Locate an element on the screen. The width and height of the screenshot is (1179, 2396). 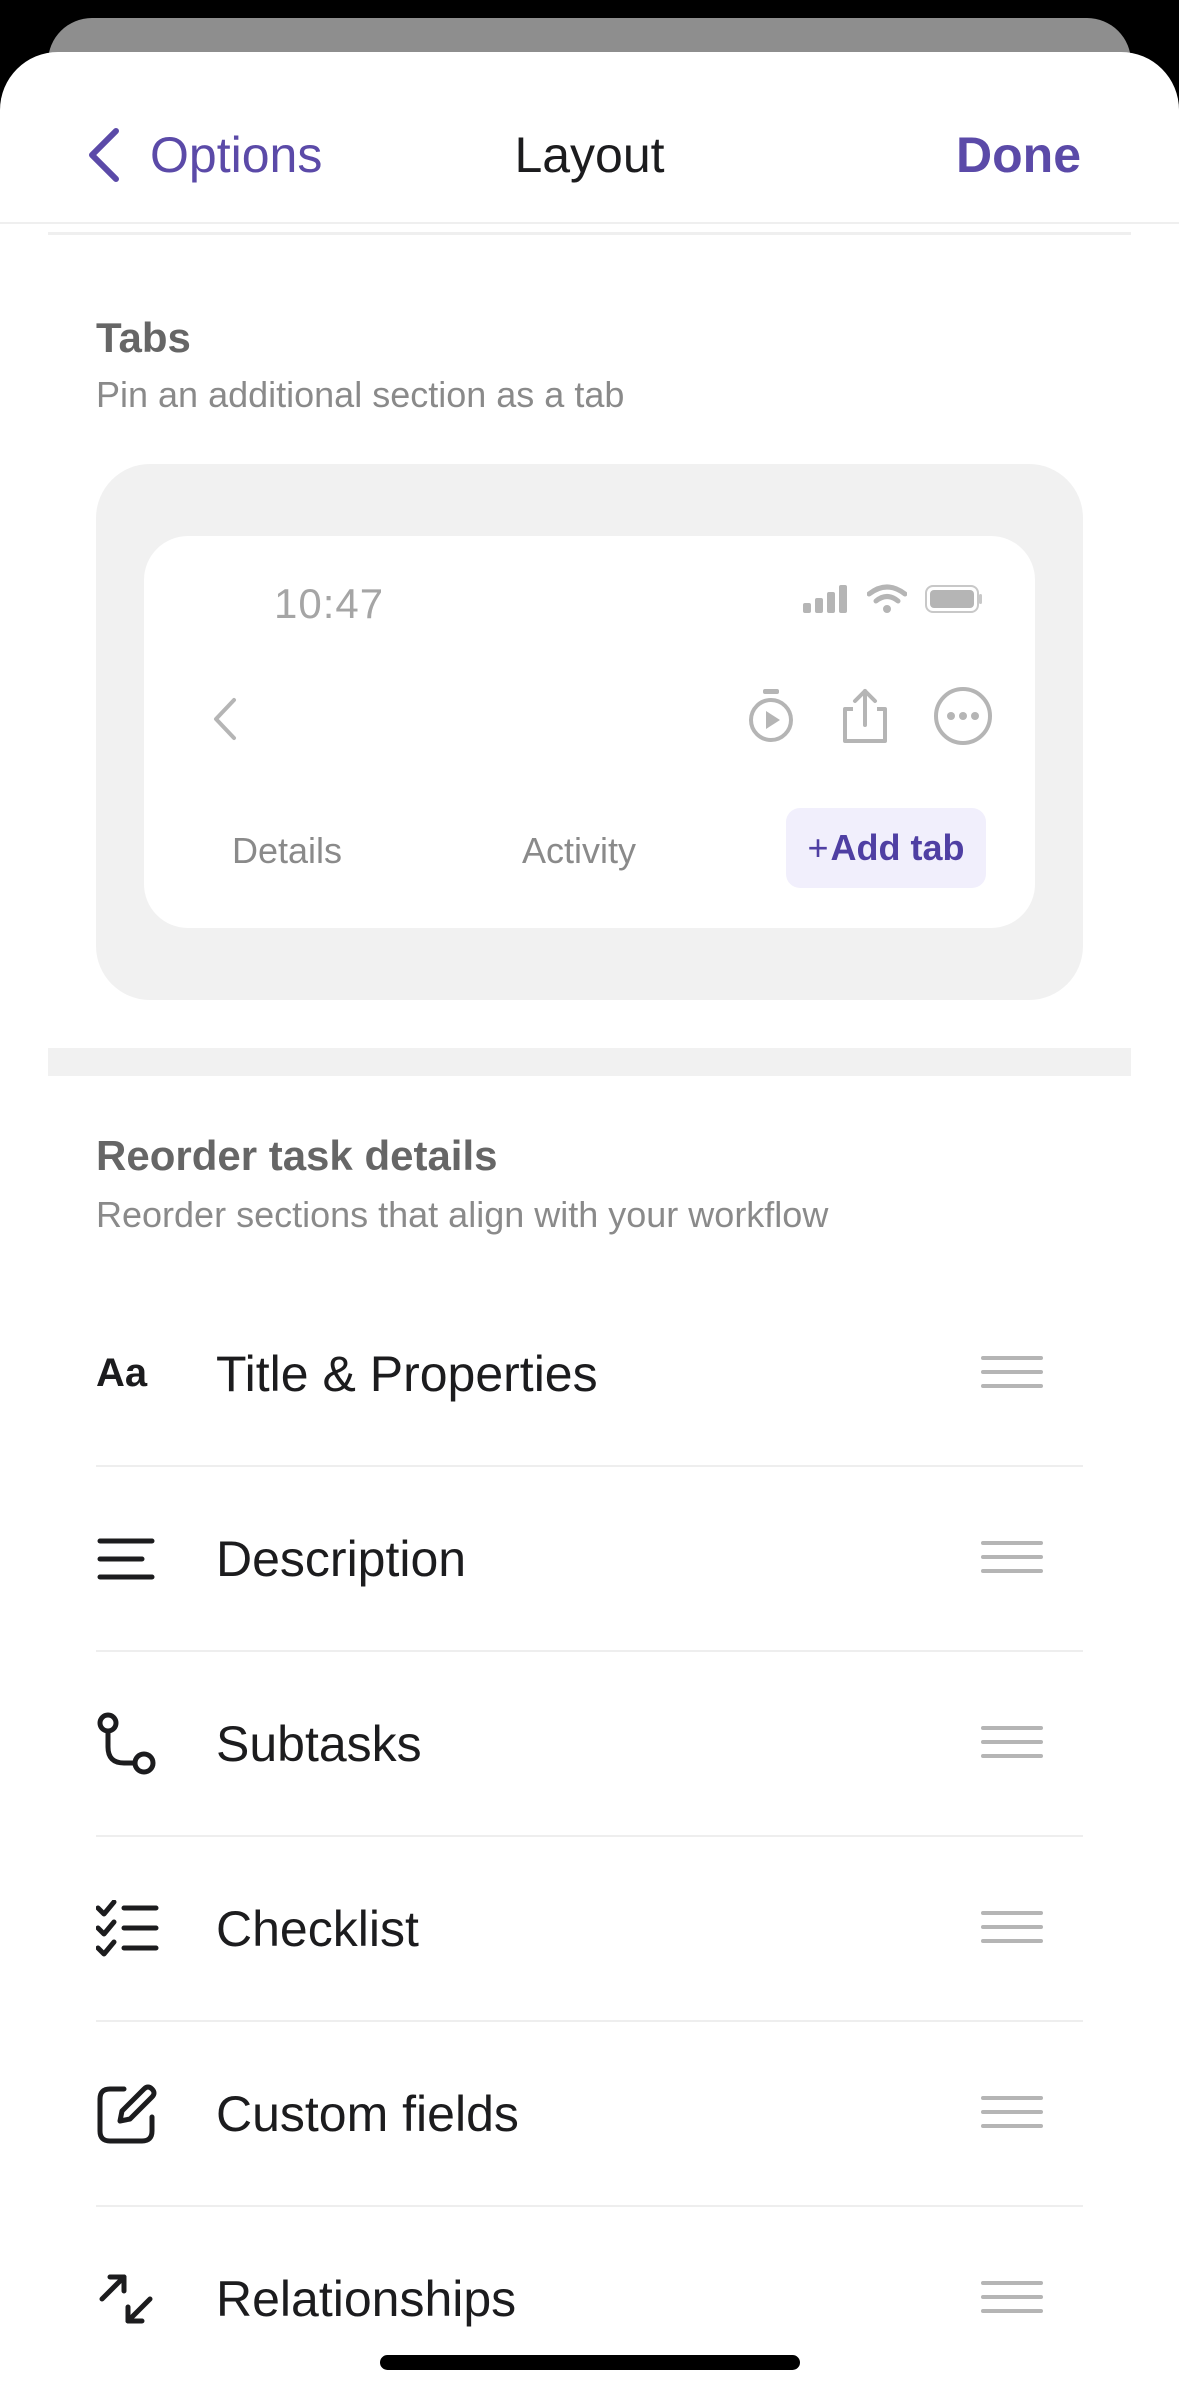
signal-icon is located at coordinates (825, 599).